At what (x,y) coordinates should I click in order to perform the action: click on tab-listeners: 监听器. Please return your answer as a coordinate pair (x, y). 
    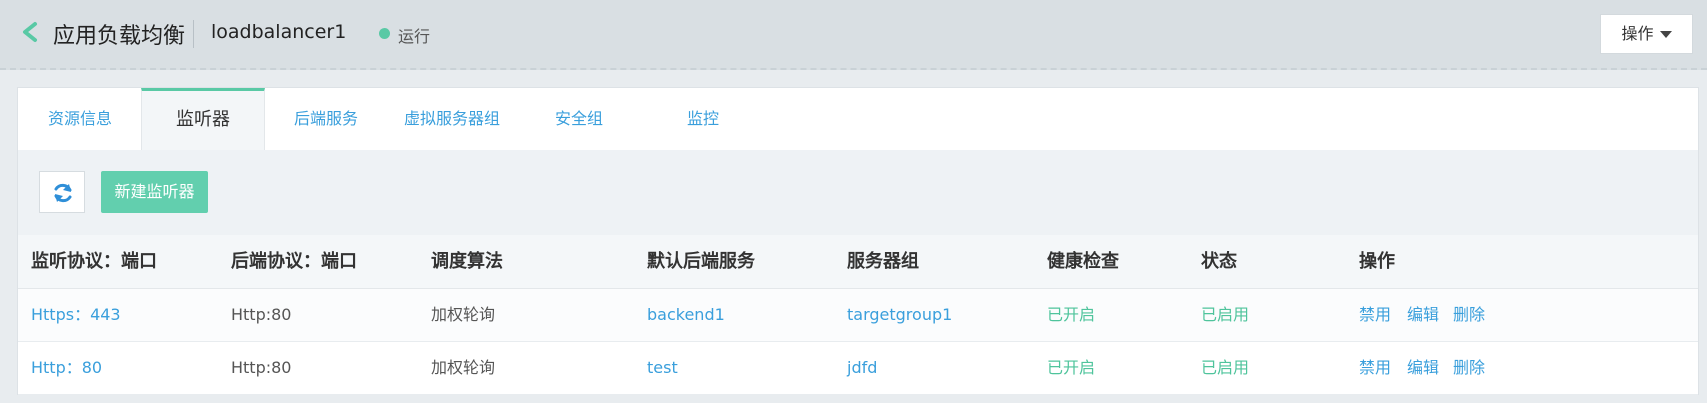
    Looking at the image, I should click on (203, 119).